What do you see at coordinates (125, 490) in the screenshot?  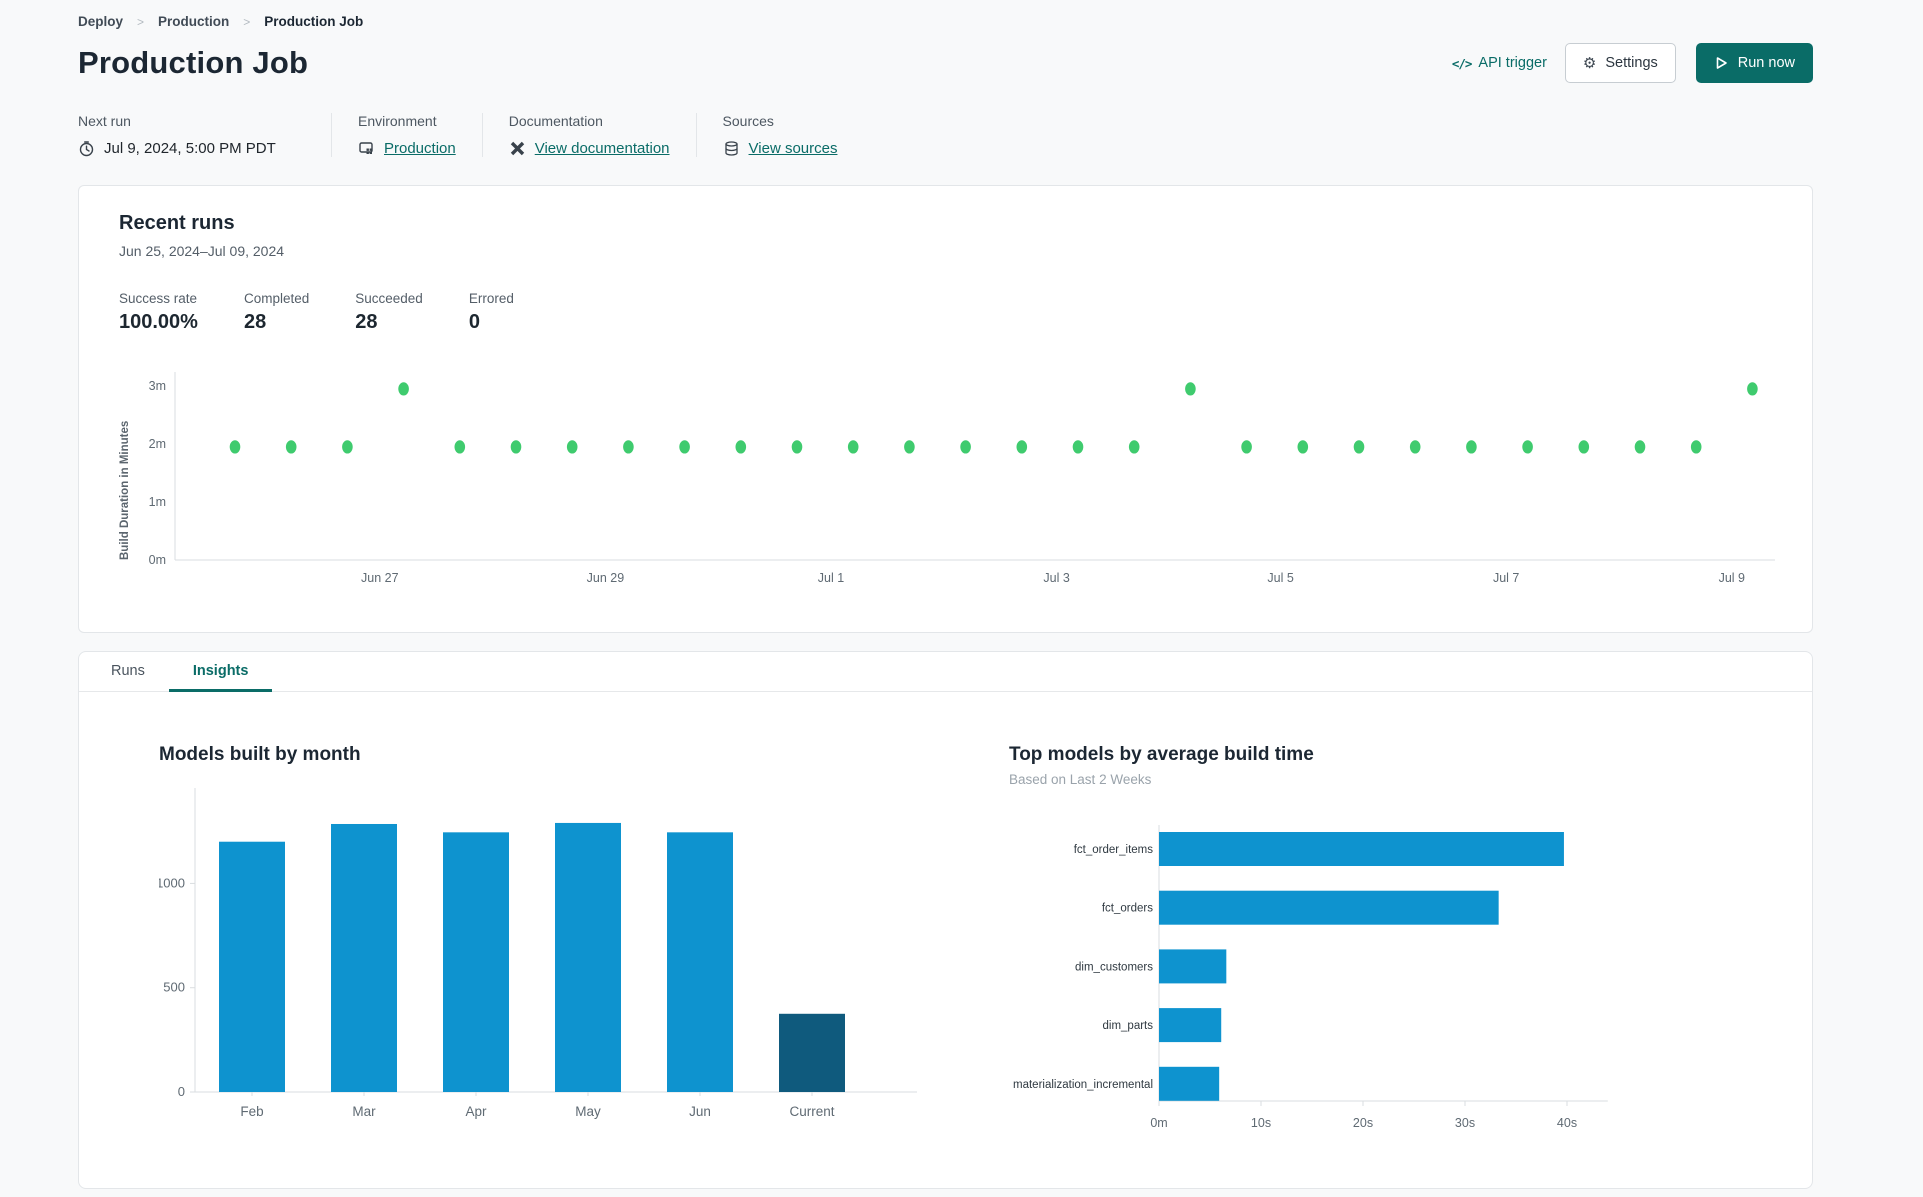 I see `build-duration-axis-label: Build Duration in Minutes` at bounding box center [125, 490].